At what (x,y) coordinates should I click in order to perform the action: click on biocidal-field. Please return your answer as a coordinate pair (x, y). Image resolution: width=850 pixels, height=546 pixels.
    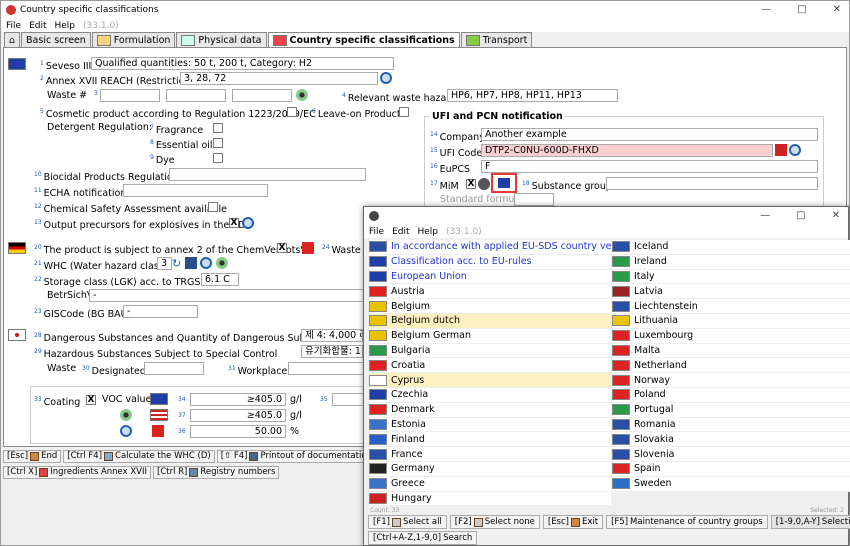
    Looking at the image, I should click on (267, 174).